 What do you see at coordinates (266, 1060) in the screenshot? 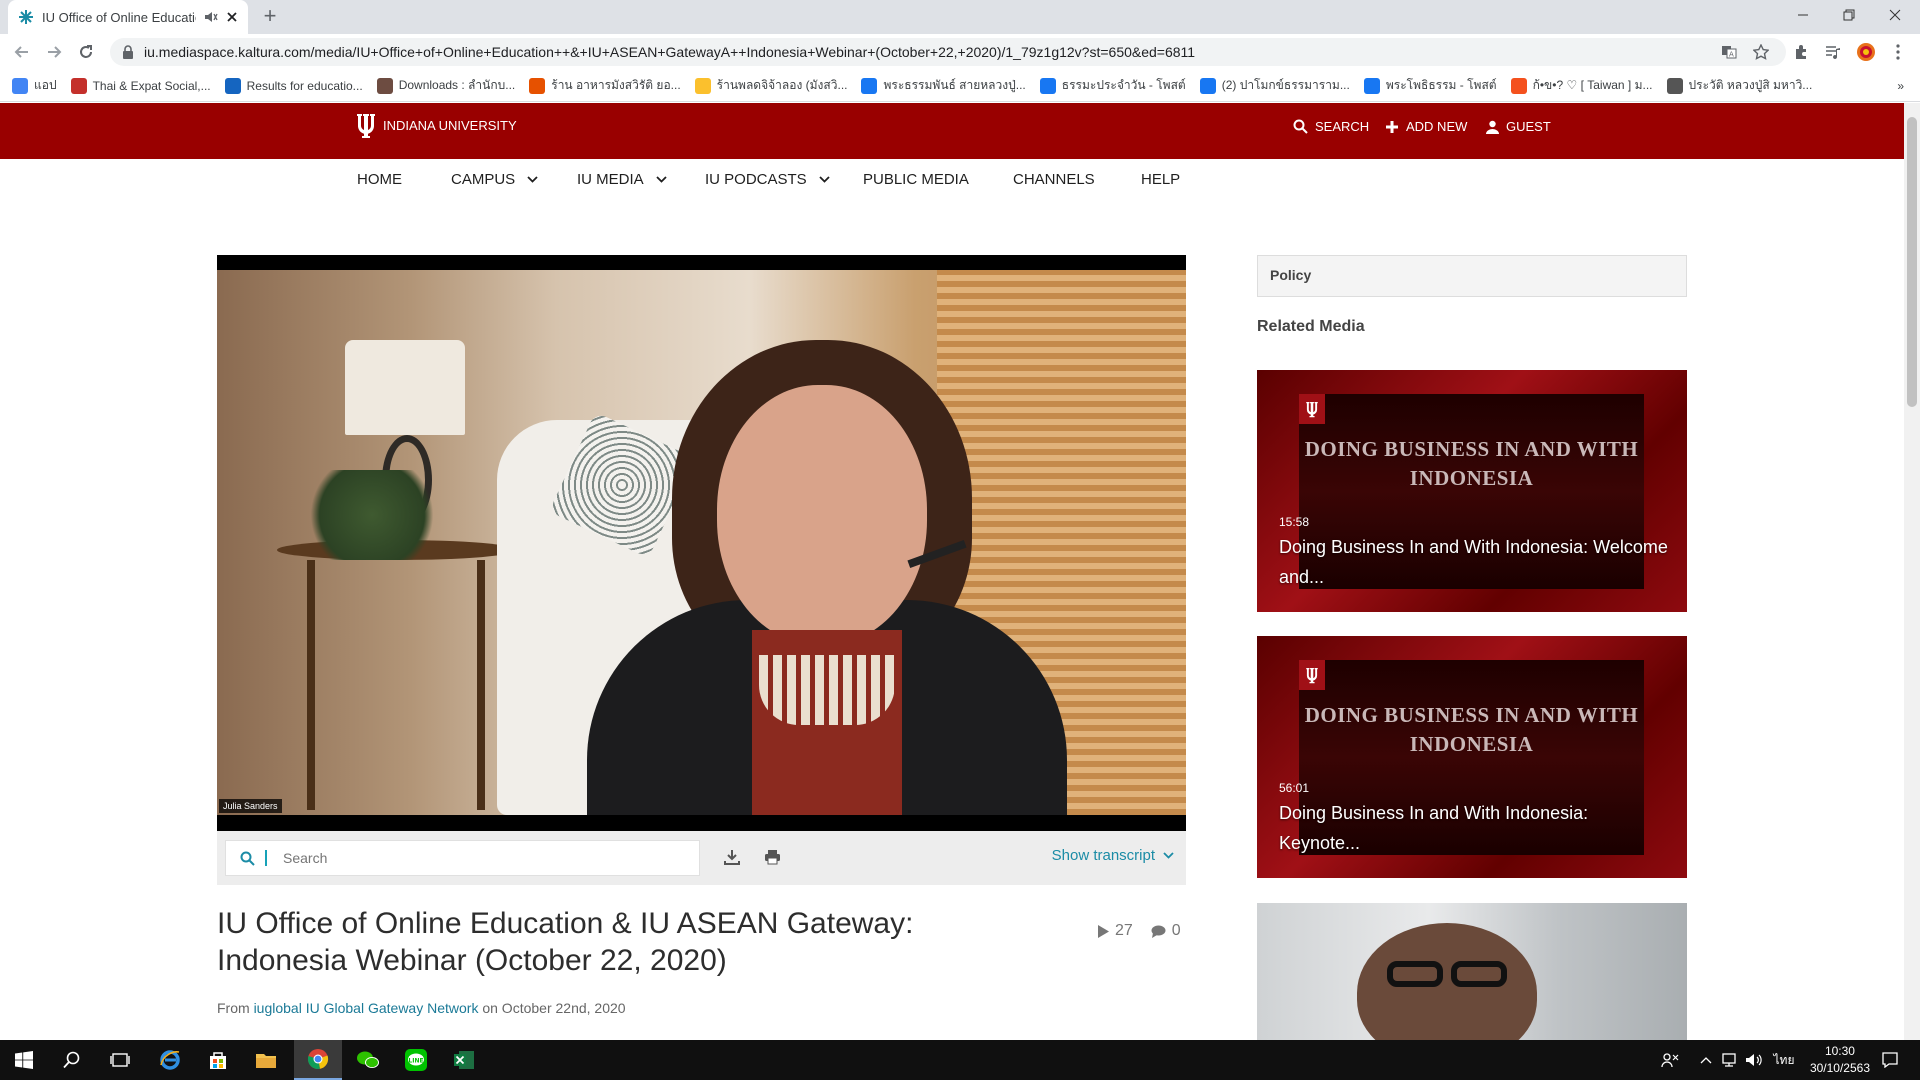
I see `file-explorer-icon` at bounding box center [266, 1060].